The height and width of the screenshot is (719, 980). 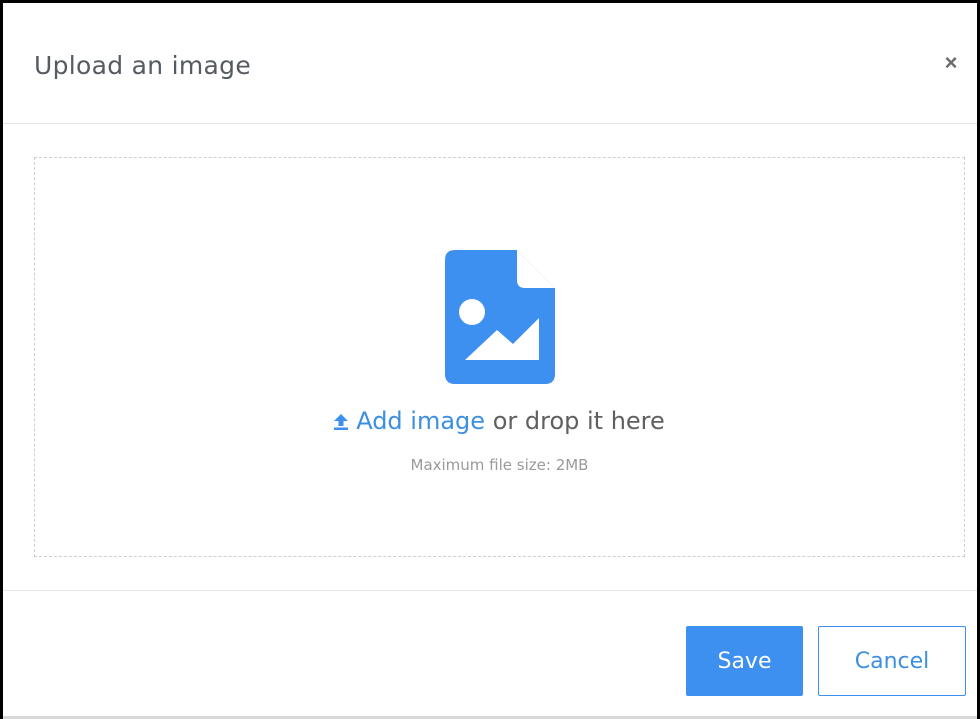 I want to click on add-image-link: Add image, so click(x=409, y=421).